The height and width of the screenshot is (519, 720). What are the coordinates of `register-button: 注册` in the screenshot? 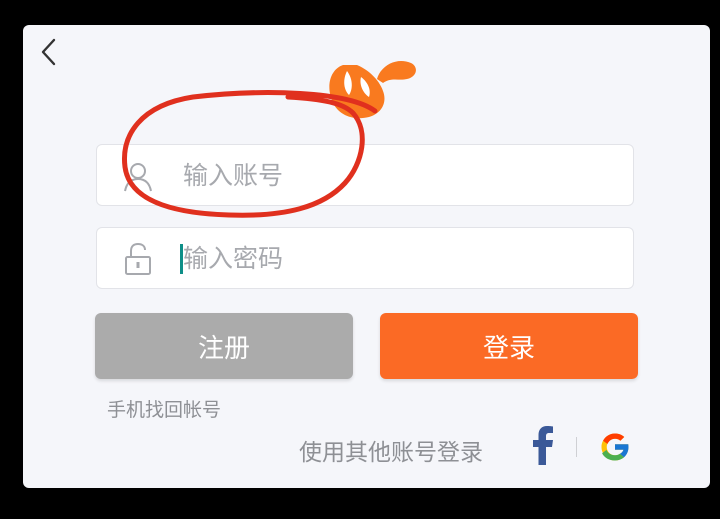 It's located at (224, 346).